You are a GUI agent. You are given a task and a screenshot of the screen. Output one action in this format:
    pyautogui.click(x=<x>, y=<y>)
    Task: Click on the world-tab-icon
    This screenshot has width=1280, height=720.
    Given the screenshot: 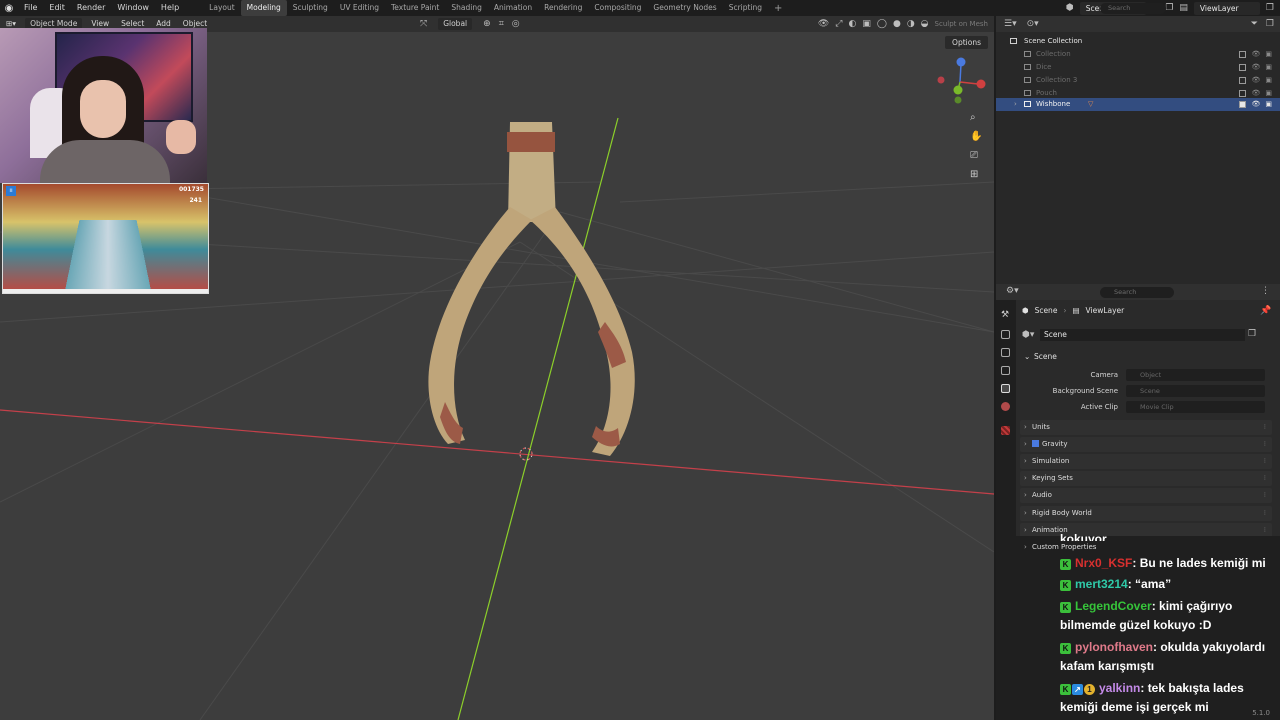 What is the action you would take?
    pyautogui.click(x=1005, y=406)
    